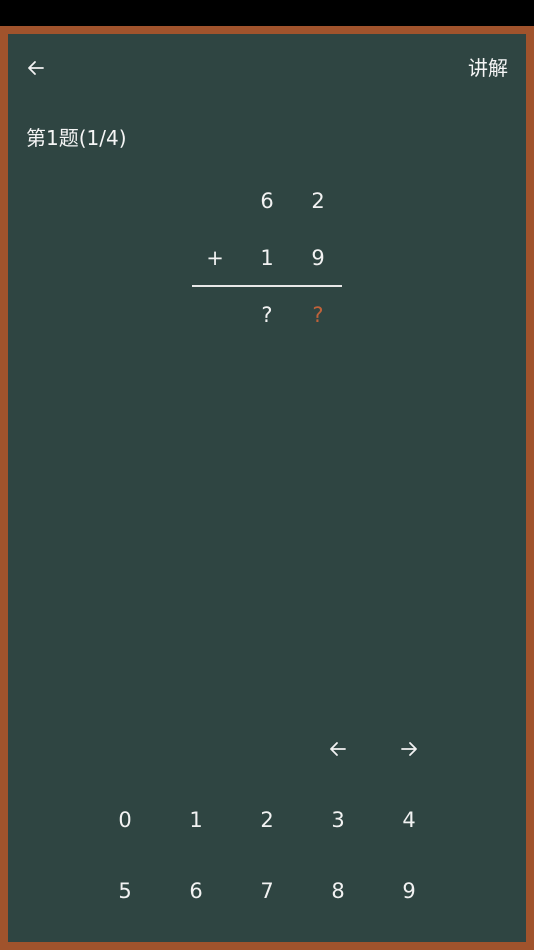 The image size is (534, 950). I want to click on key-3: 3, so click(338, 820).